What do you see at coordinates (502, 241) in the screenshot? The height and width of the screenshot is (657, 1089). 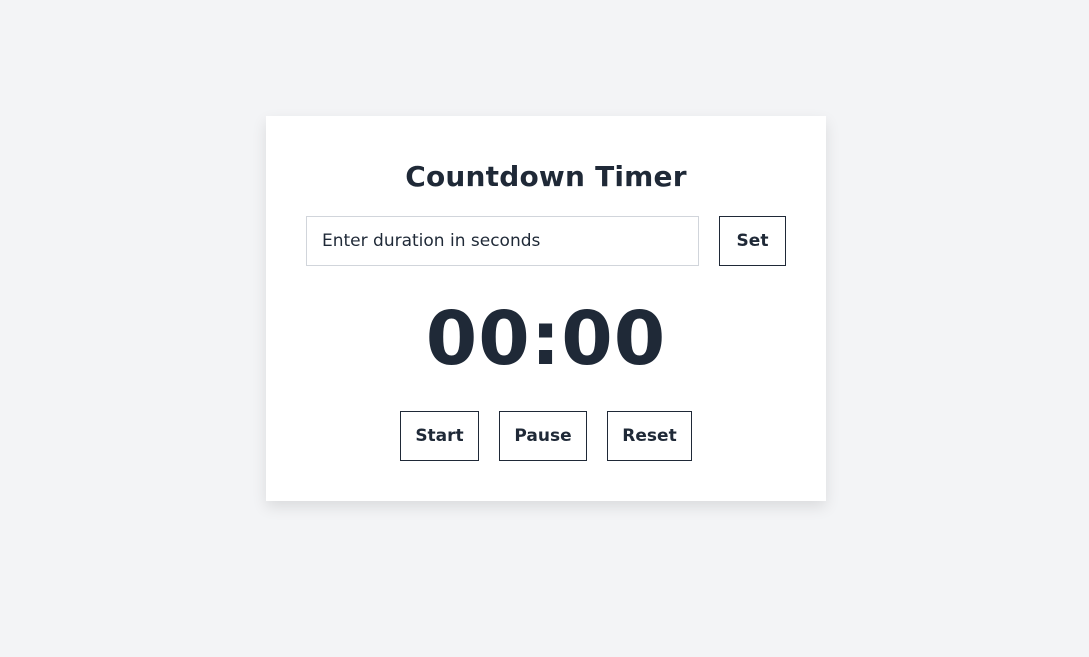 I see `duration-input` at bounding box center [502, 241].